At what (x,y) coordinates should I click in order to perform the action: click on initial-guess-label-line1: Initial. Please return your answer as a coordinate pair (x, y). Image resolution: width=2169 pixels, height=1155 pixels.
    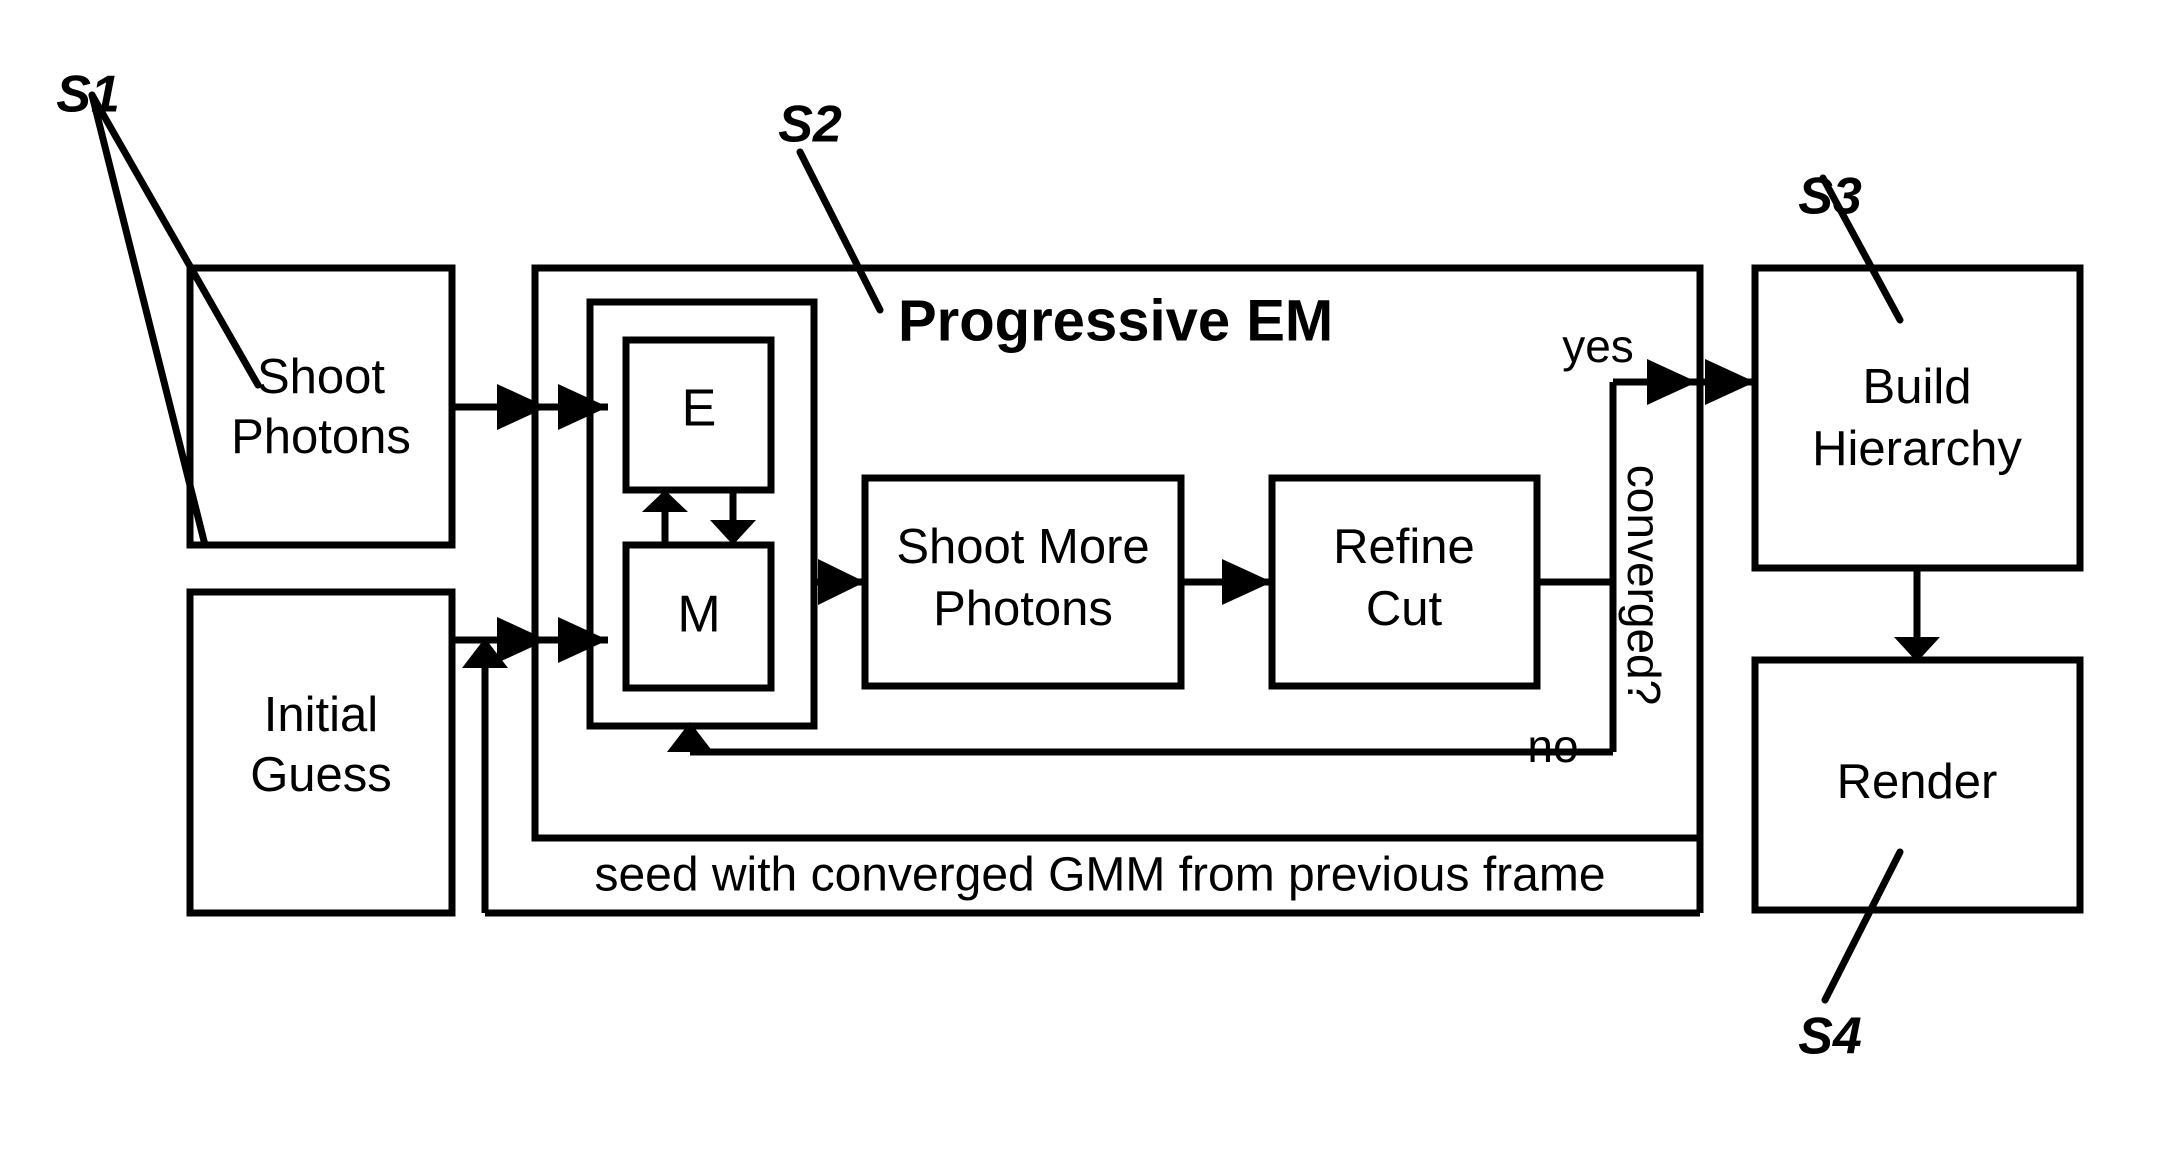
    Looking at the image, I should click on (321, 715).